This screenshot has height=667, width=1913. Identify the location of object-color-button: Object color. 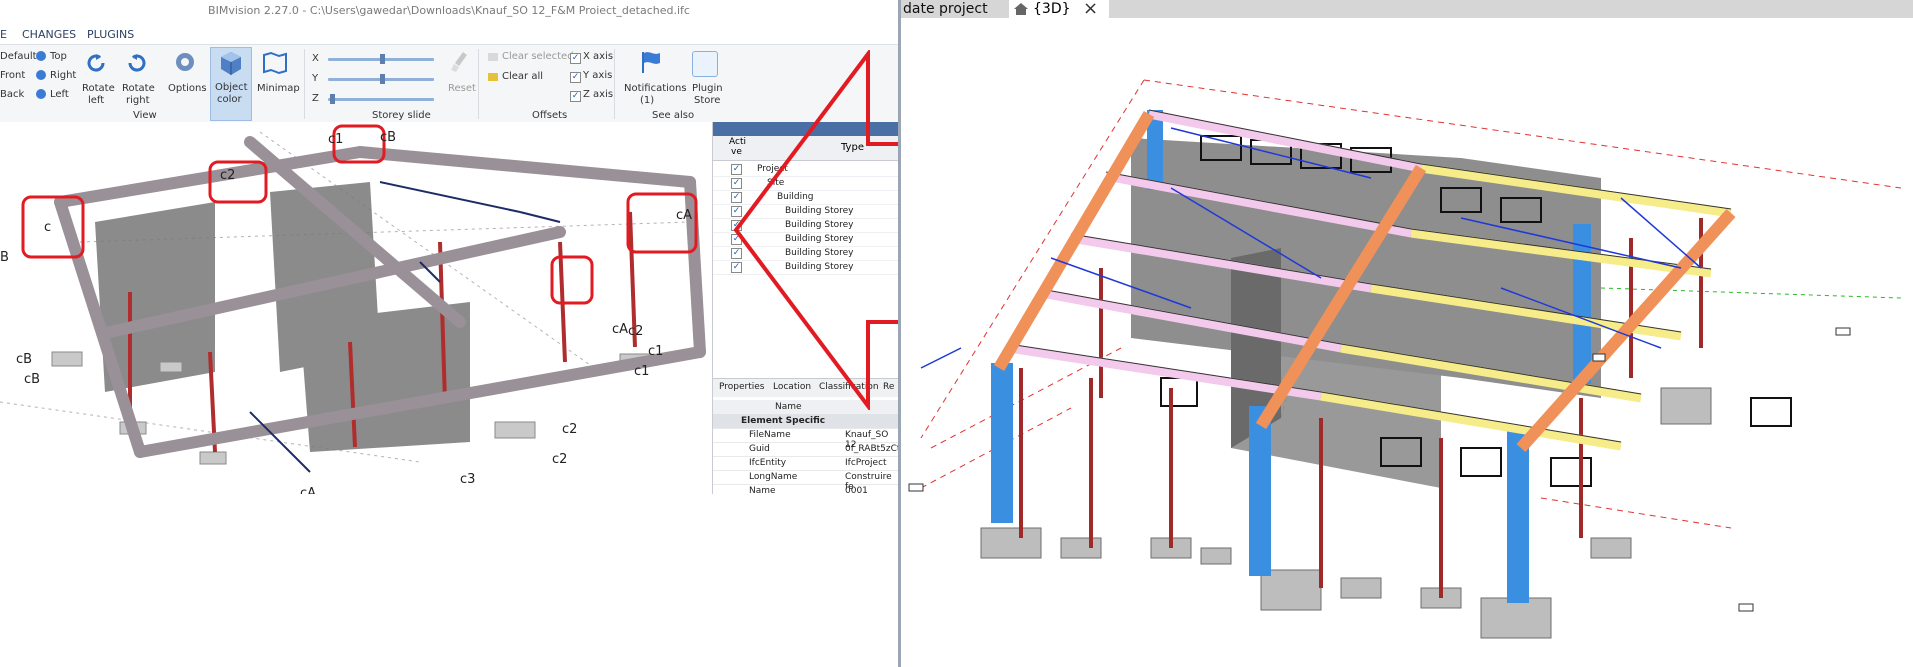
(231, 84).